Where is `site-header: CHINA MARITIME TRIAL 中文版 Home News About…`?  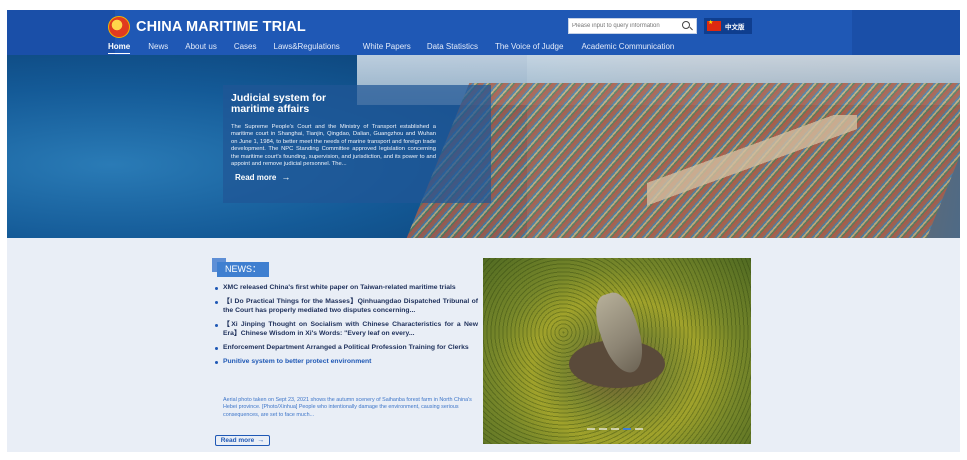 site-header: CHINA MARITIME TRIAL 中文版 Home News About… is located at coordinates (483, 32).